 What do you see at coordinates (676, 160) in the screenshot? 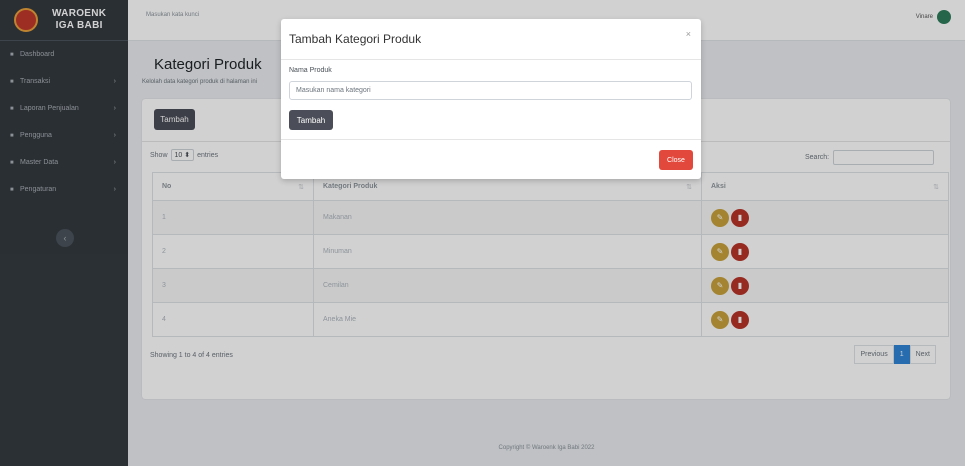
I see `close-button: Close` at bounding box center [676, 160].